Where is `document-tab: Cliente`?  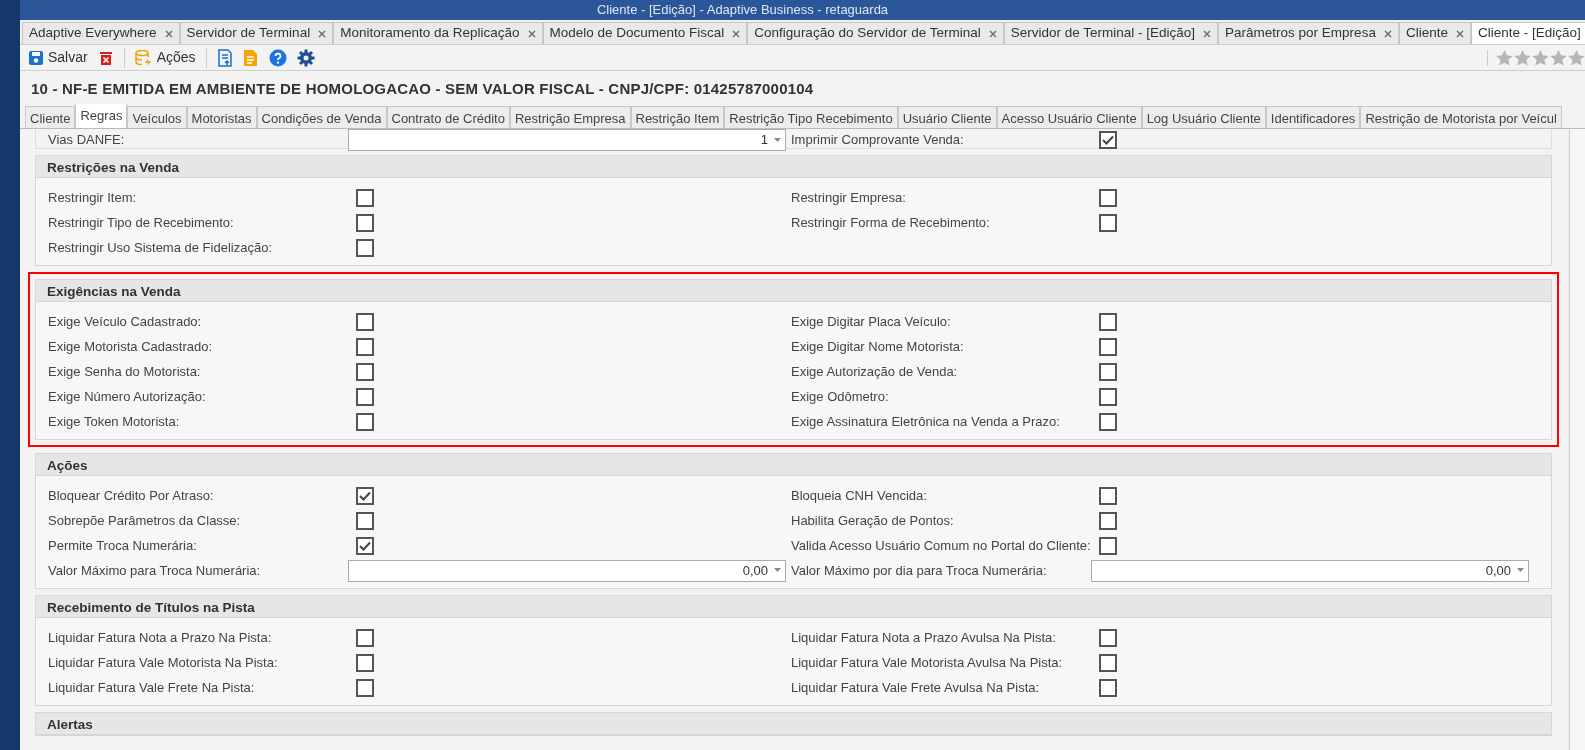 document-tab: Cliente is located at coordinates (1434, 33).